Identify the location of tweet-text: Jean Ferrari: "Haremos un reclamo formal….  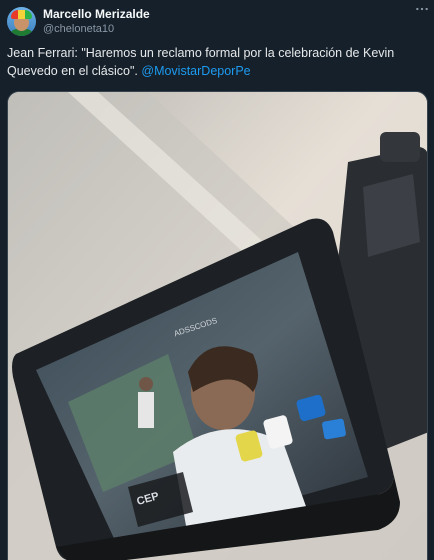
(217, 62).